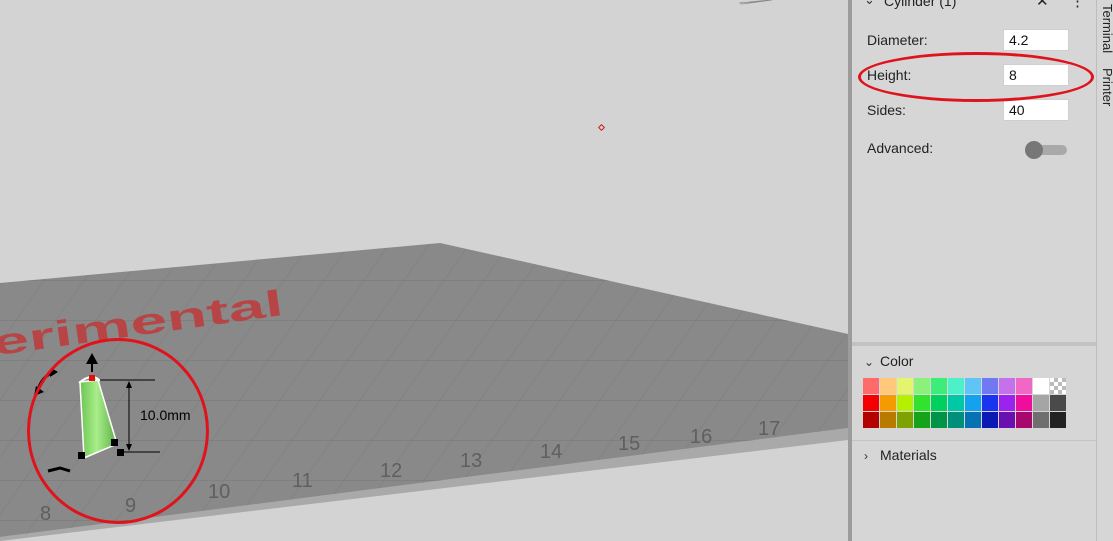 The height and width of the screenshot is (541, 1113). I want to click on height-label: Height:, so click(889, 75).